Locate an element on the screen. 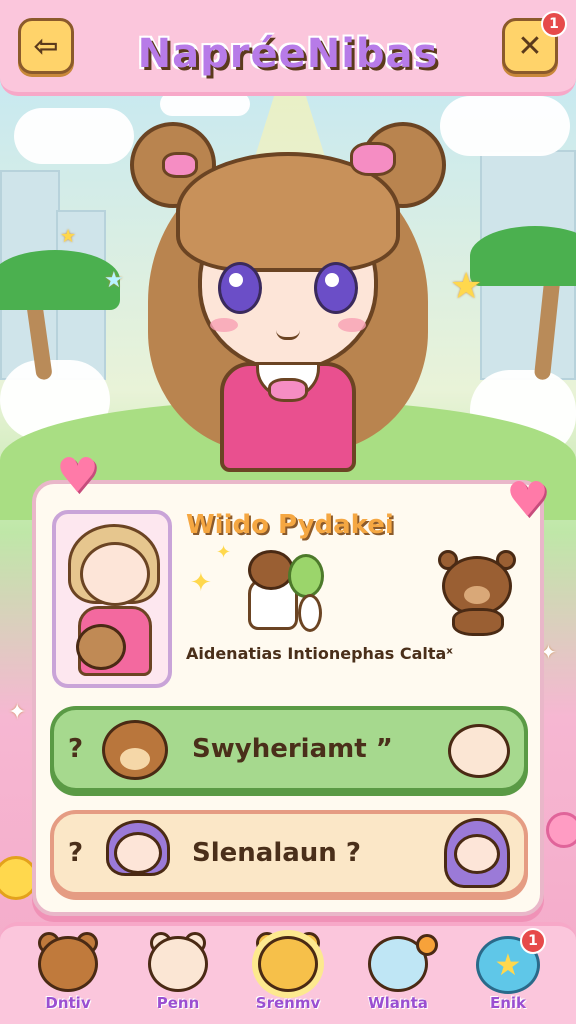  nav-label: Enik is located at coordinates (508, 1003).